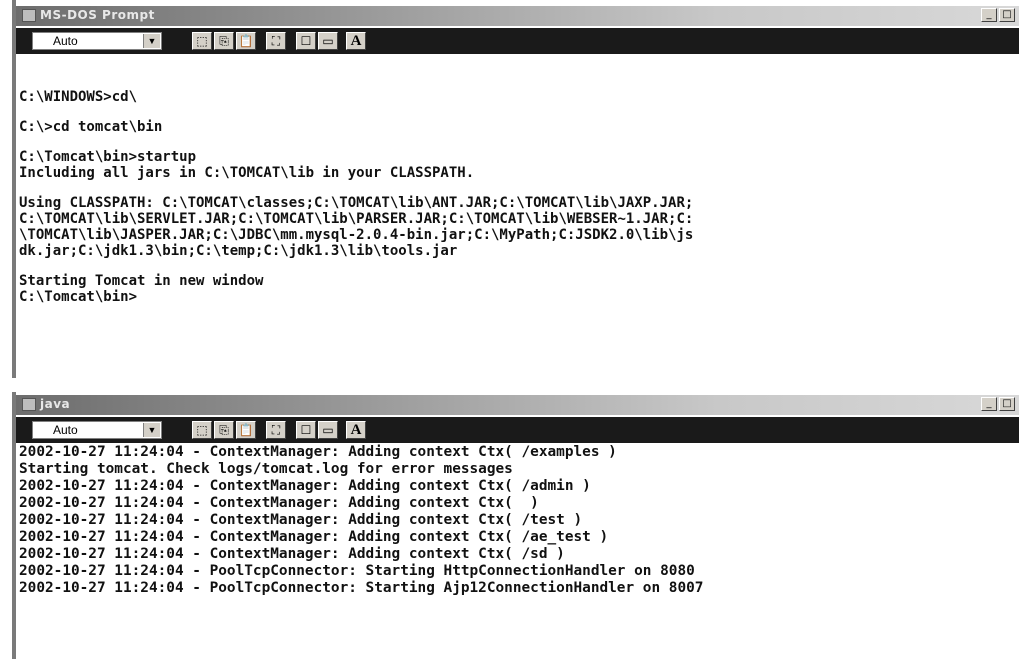 The height and width of the screenshot is (659, 1019). I want to click on window-title: java, so click(55, 404).